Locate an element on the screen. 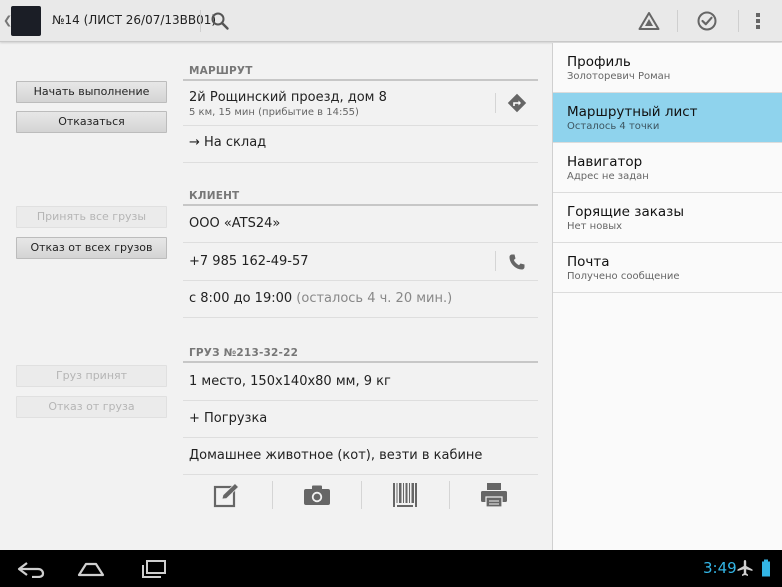 The width and height of the screenshot is (782, 587). refuse-all-cargo-button: Отказ от всех грузов is located at coordinates (91, 248).